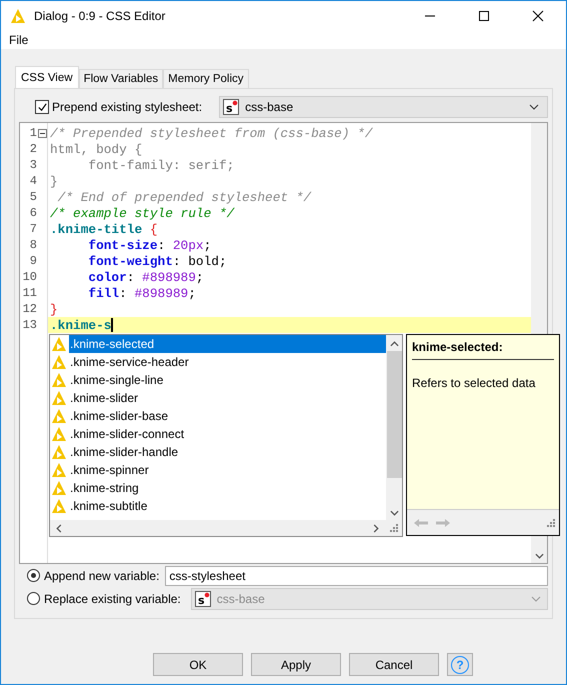  What do you see at coordinates (29, 293) in the screenshot?
I see `line-number: 11` at bounding box center [29, 293].